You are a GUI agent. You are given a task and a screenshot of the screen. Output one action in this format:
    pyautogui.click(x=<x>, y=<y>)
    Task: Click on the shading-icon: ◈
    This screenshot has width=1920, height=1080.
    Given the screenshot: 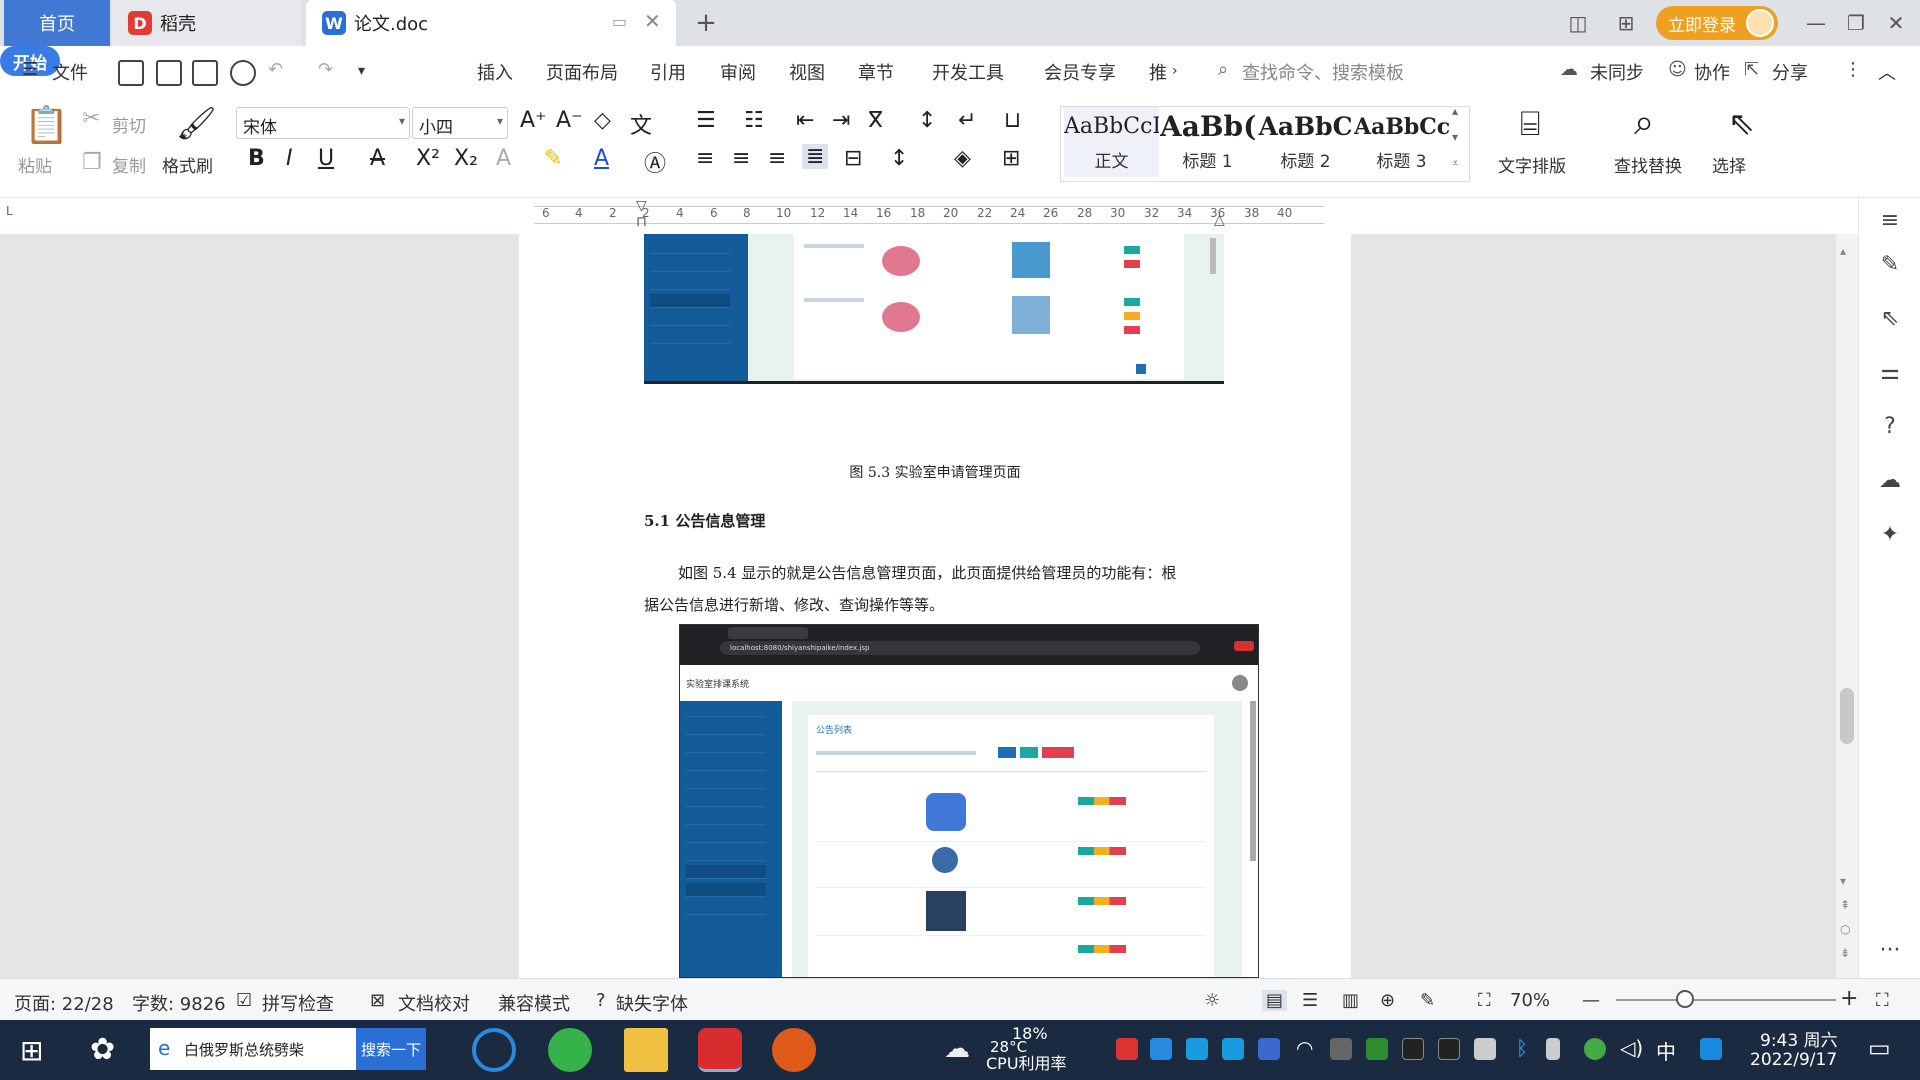 What is the action you would take?
    pyautogui.click(x=962, y=158)
    